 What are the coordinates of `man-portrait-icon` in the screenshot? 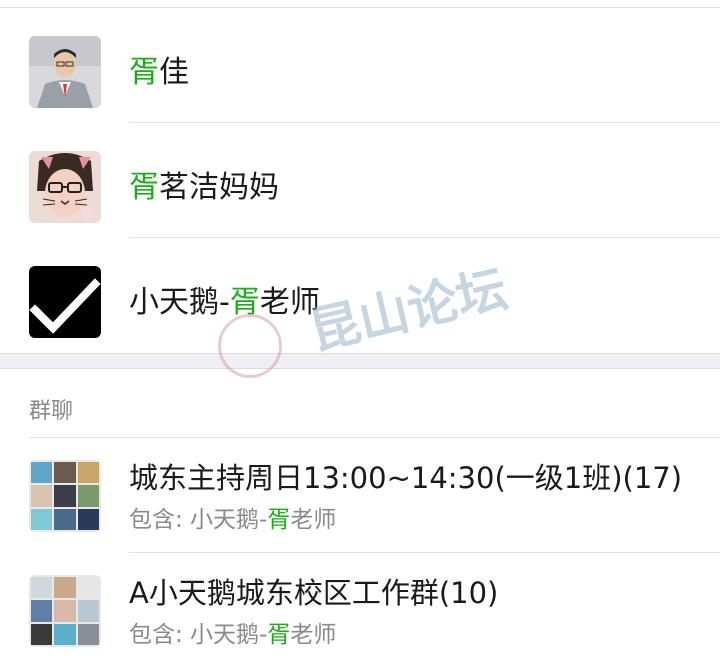 It's located at (65, 72).